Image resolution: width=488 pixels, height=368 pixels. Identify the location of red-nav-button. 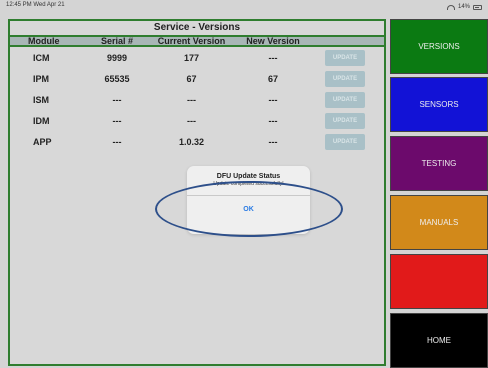
(439, 281).